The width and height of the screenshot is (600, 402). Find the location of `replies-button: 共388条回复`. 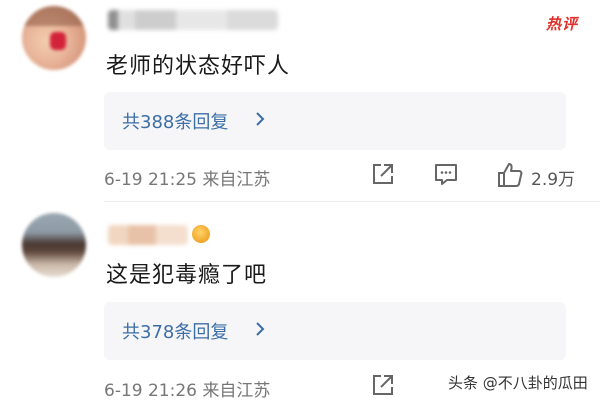

replies-button: 共388条回复 is located at coordinates (335, 121).